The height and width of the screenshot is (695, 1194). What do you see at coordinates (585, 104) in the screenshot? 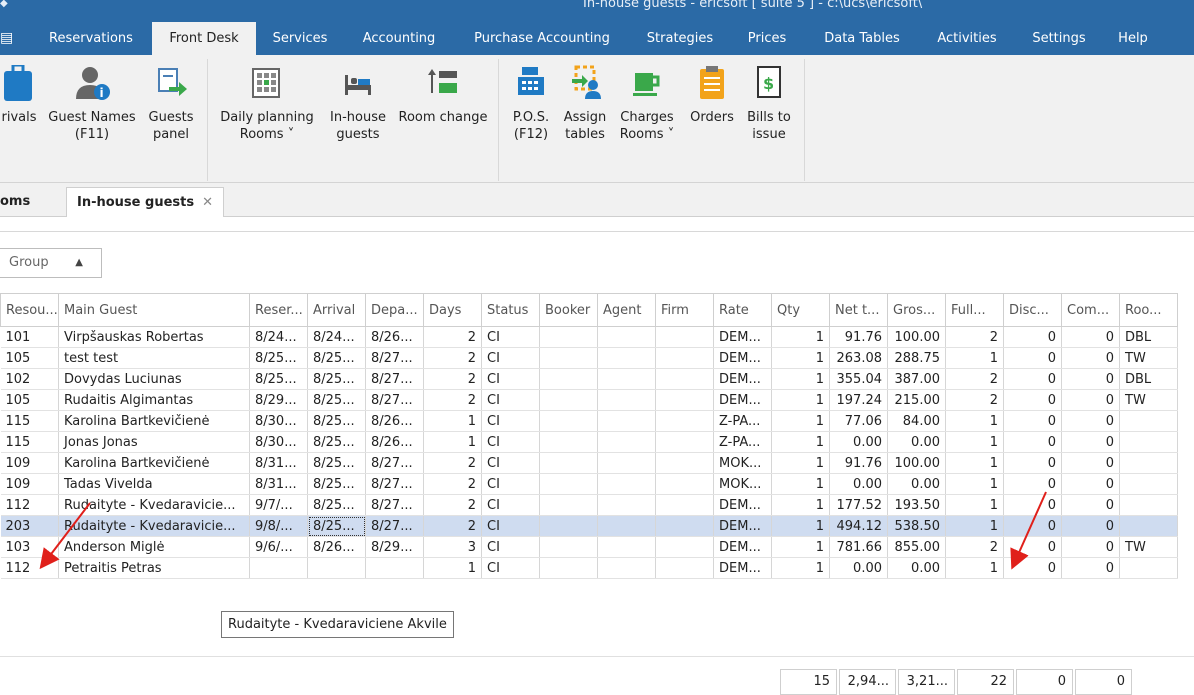
I see `assign-tables-button: Assign tables` at bounding box center [585, 104].